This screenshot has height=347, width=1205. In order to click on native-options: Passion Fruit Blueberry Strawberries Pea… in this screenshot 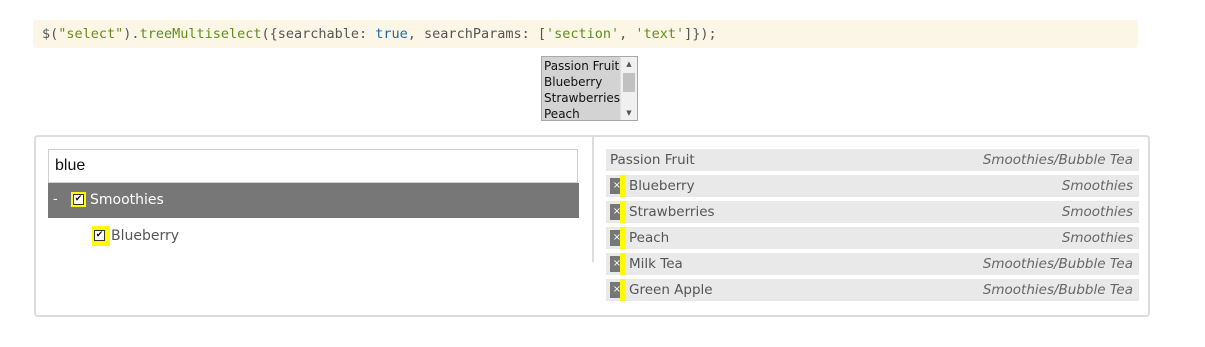, I will do `click(583, 89)`.